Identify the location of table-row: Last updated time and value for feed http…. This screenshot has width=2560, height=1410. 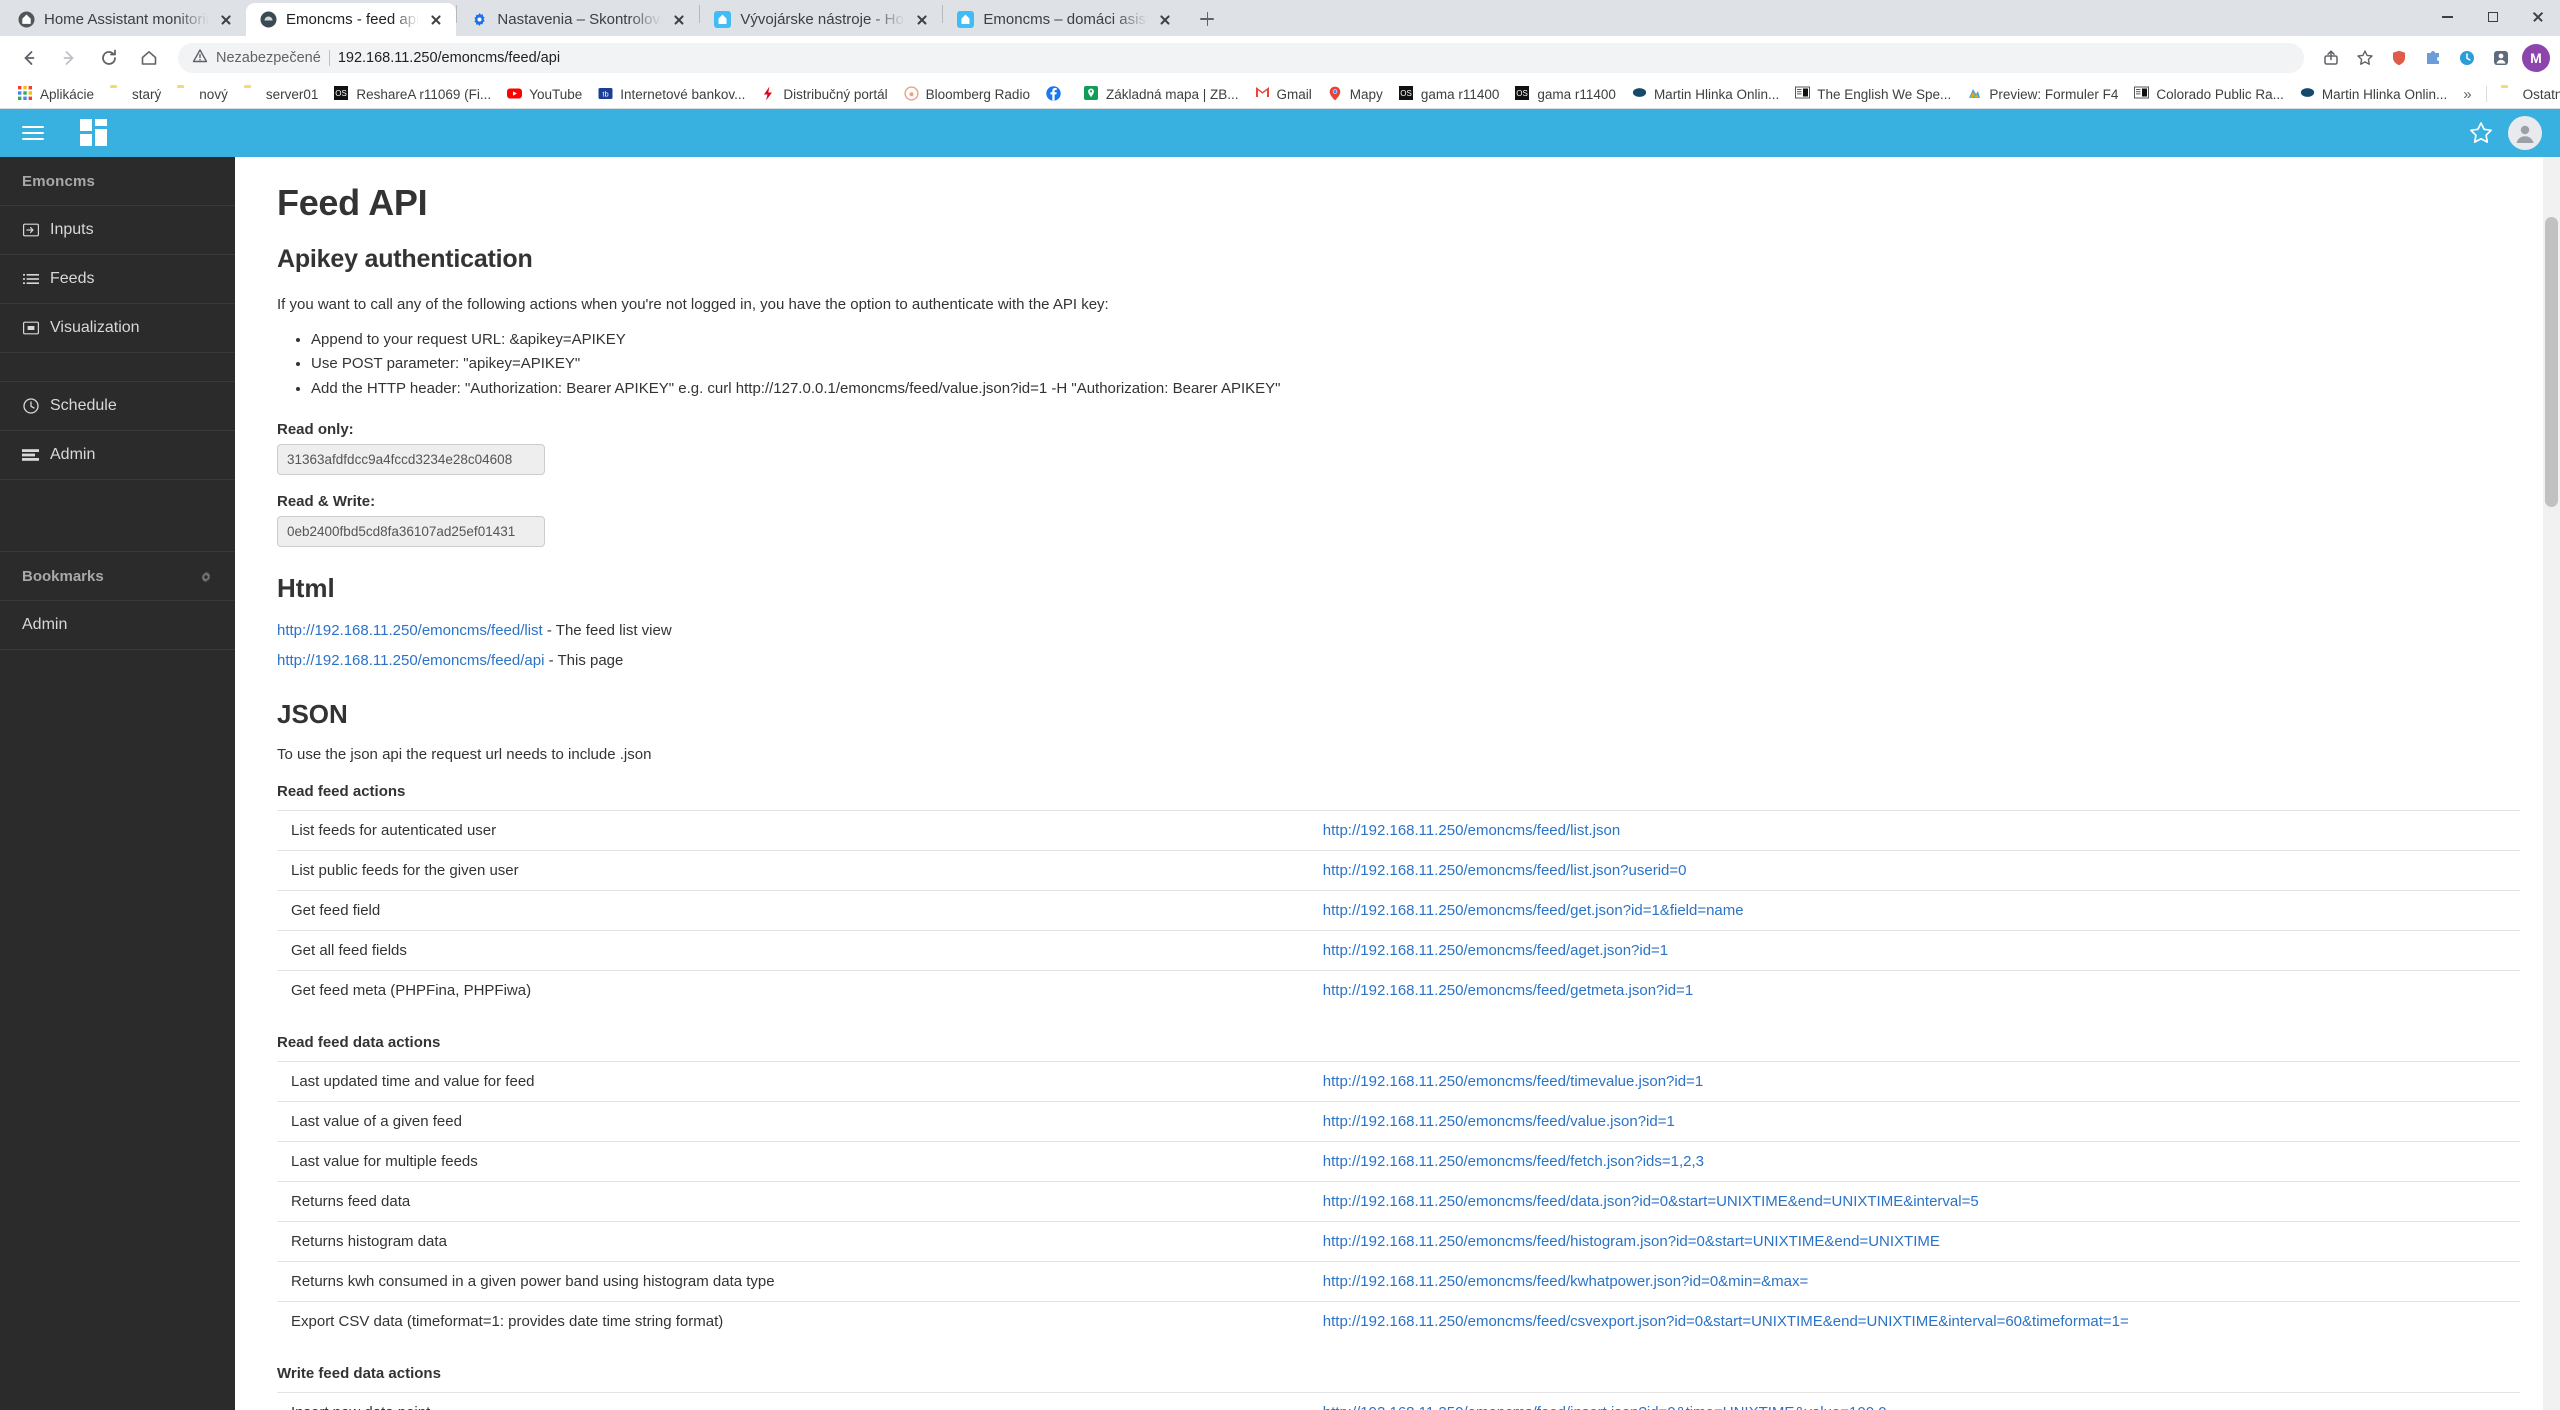
(1398, 1081).